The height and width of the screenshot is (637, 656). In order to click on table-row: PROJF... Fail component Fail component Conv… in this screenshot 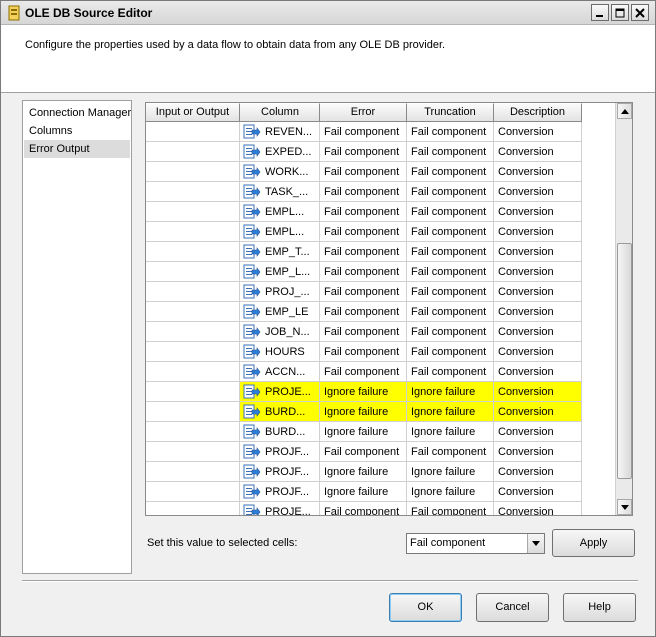, I will do `click(381, 452)`.